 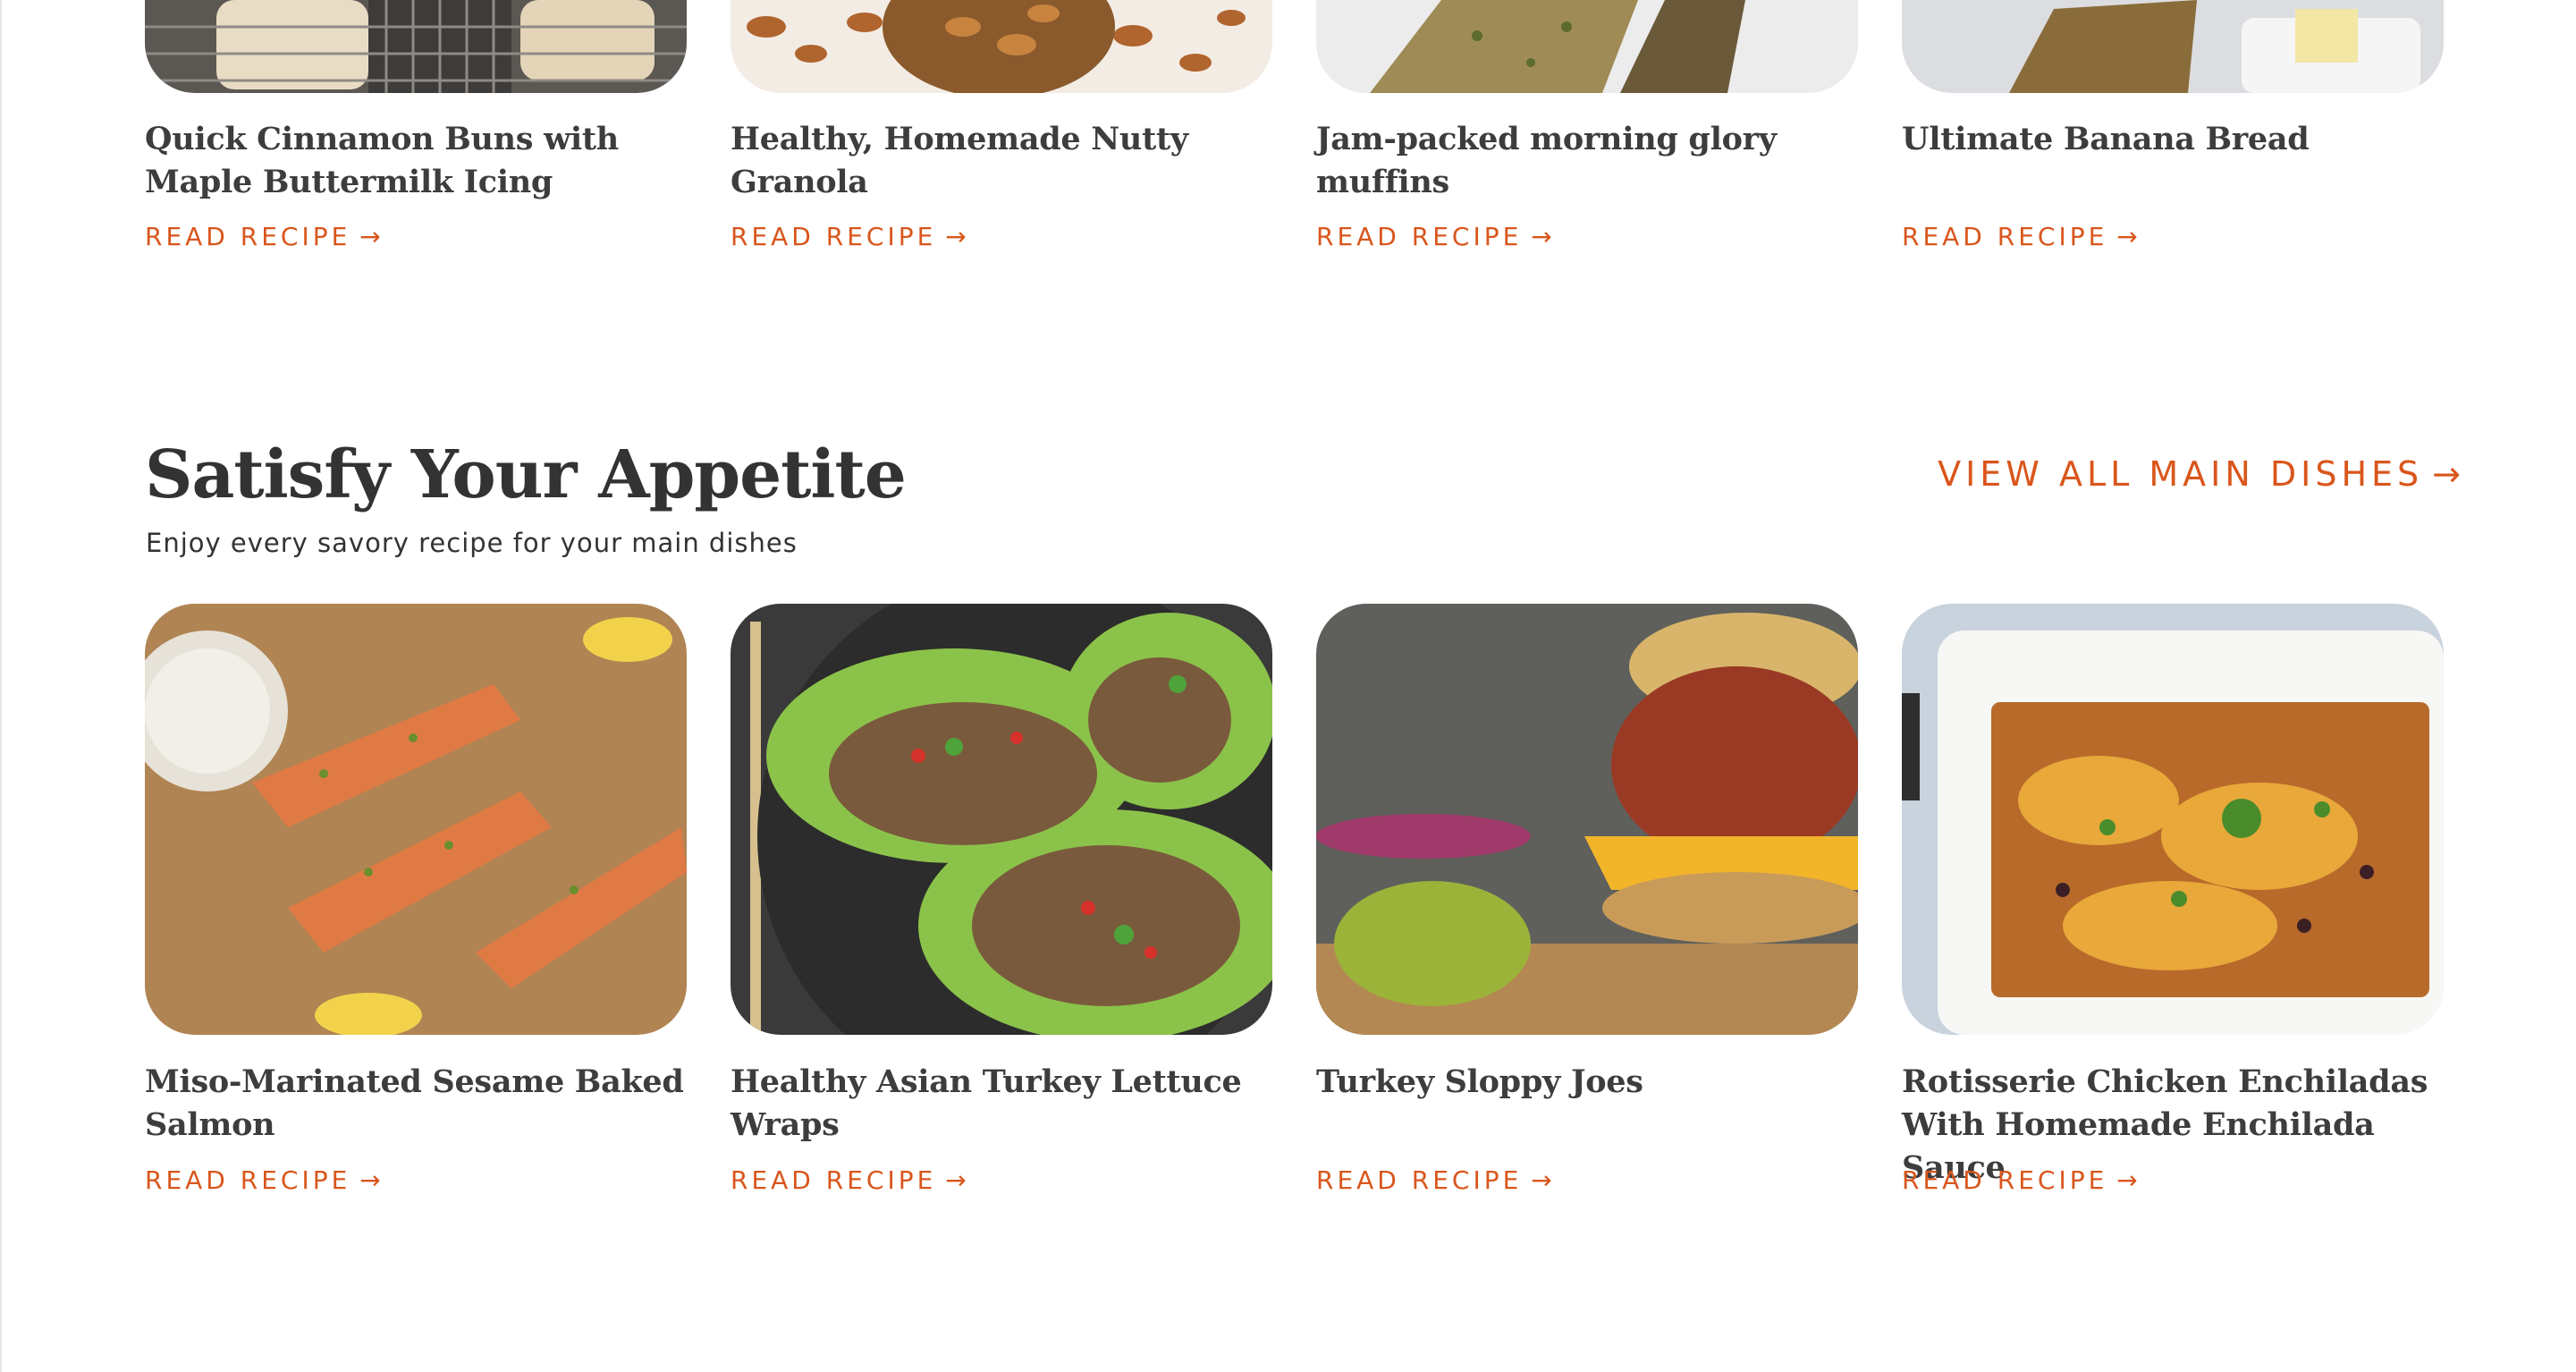 I want to click on cinnamon-buns-image, so click(x=416, y=46).